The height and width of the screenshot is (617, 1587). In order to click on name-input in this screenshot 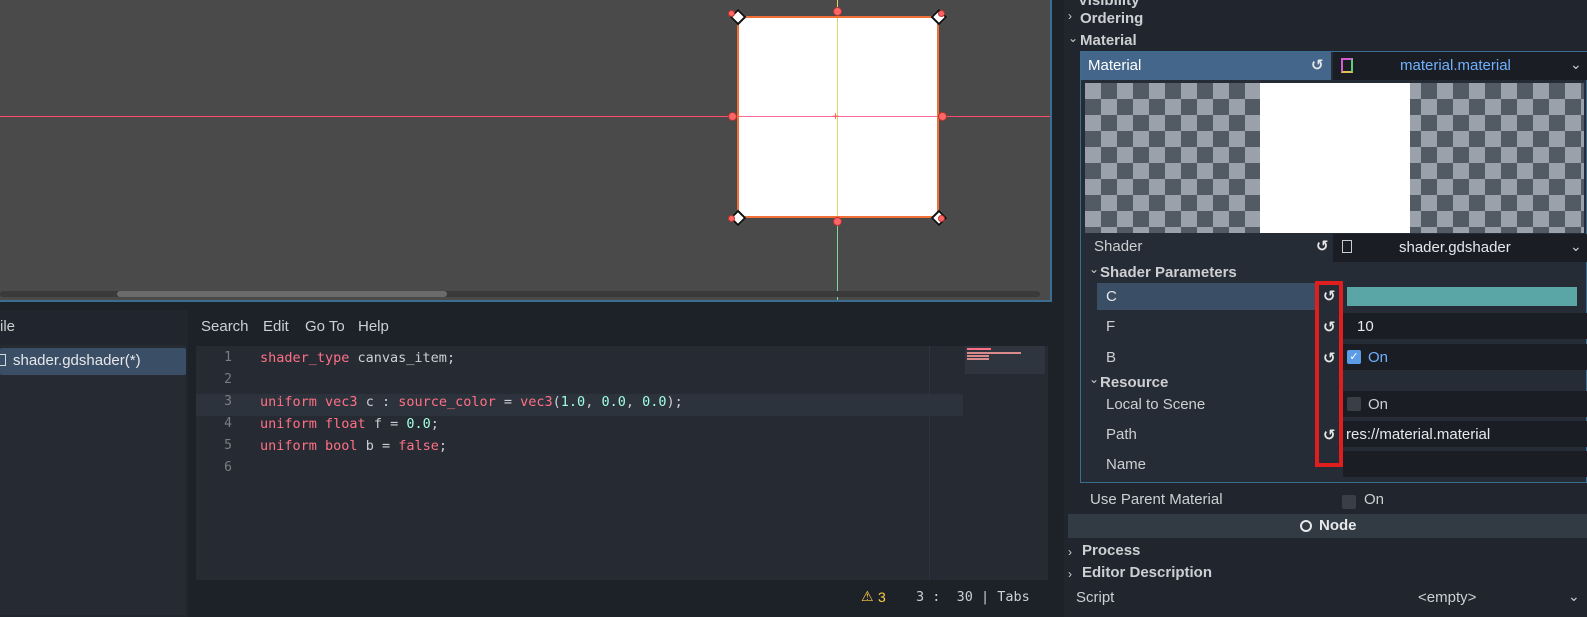, I will do `click(1465, 464)`.